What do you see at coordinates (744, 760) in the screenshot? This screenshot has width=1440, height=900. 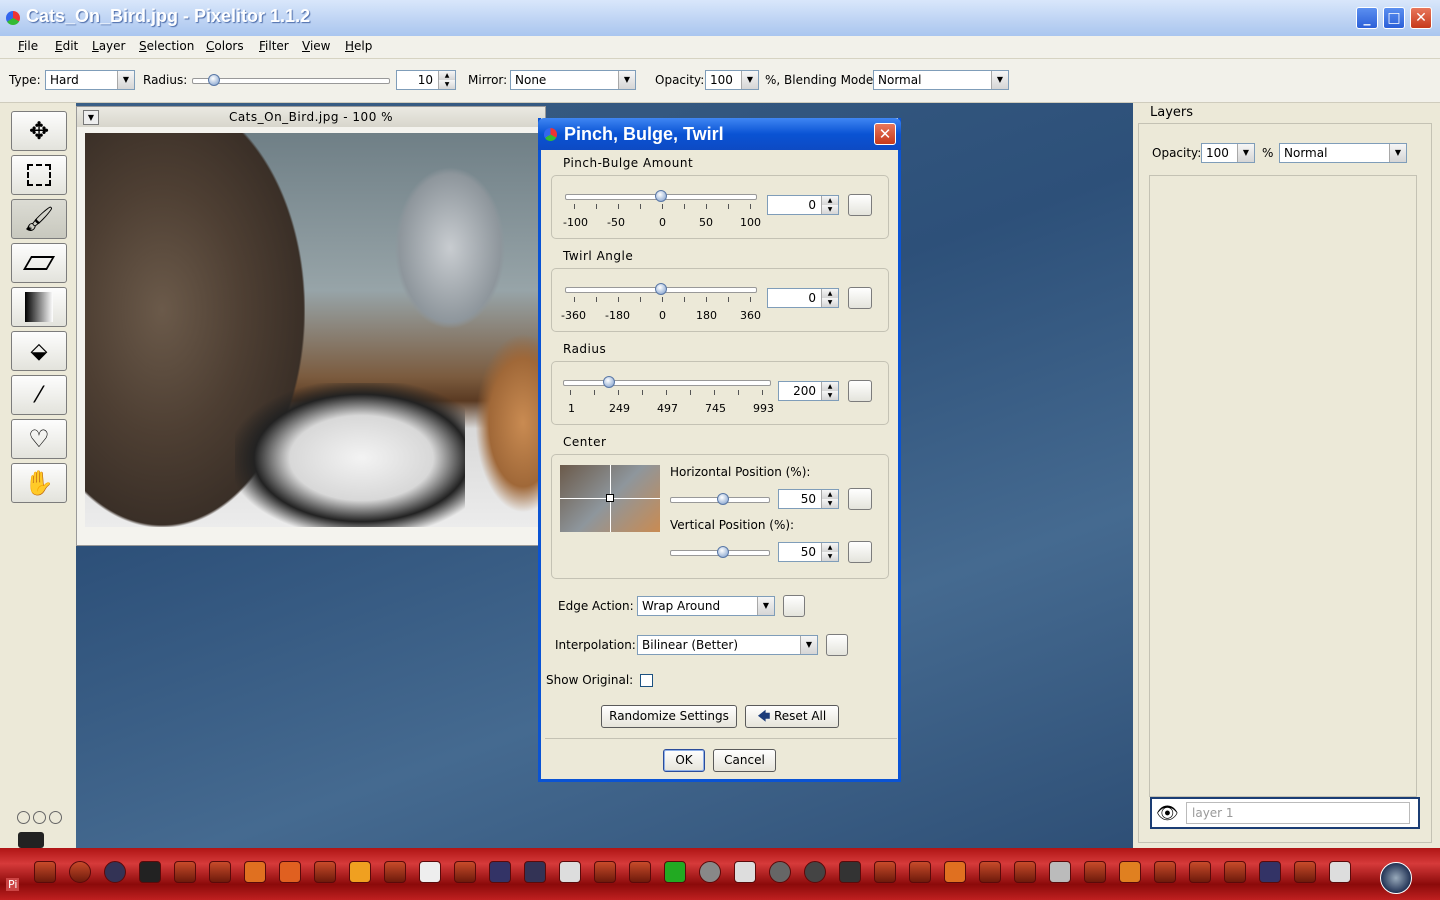 I see `cancel-button: Cancel` at bounding box center [744, 760].